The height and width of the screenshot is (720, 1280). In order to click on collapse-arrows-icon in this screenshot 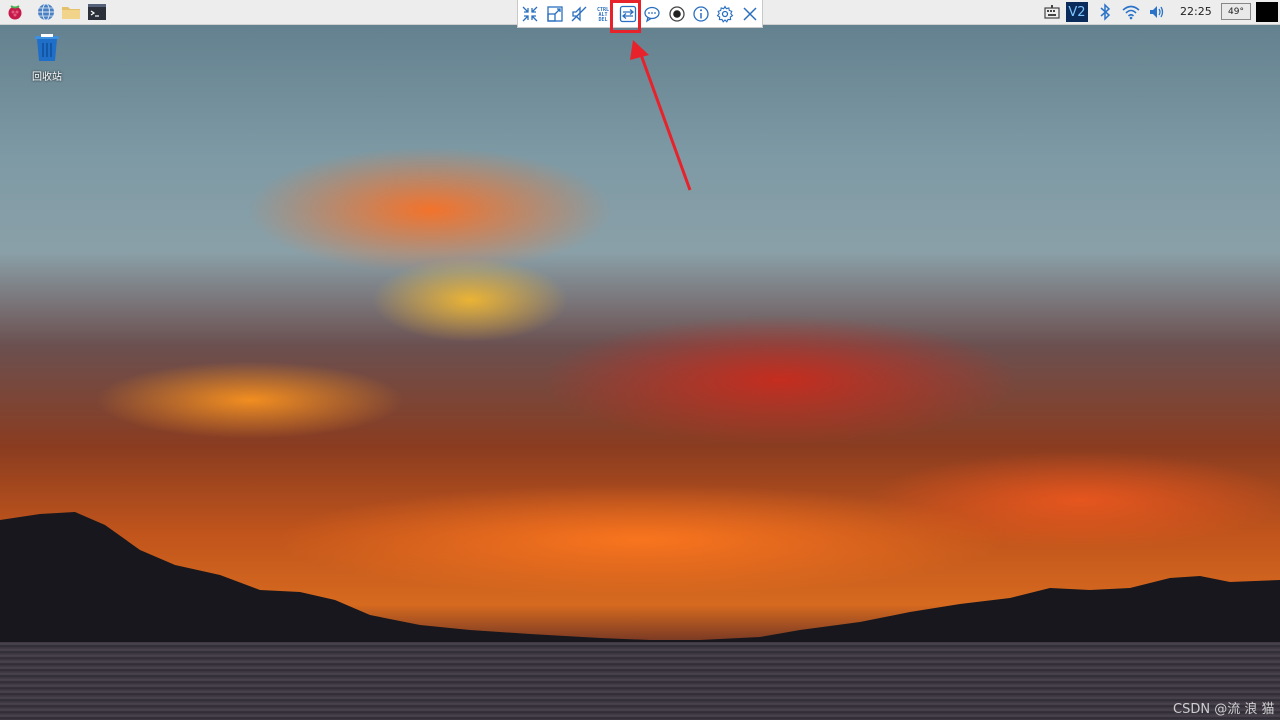, I will do `click(530, 13)`.